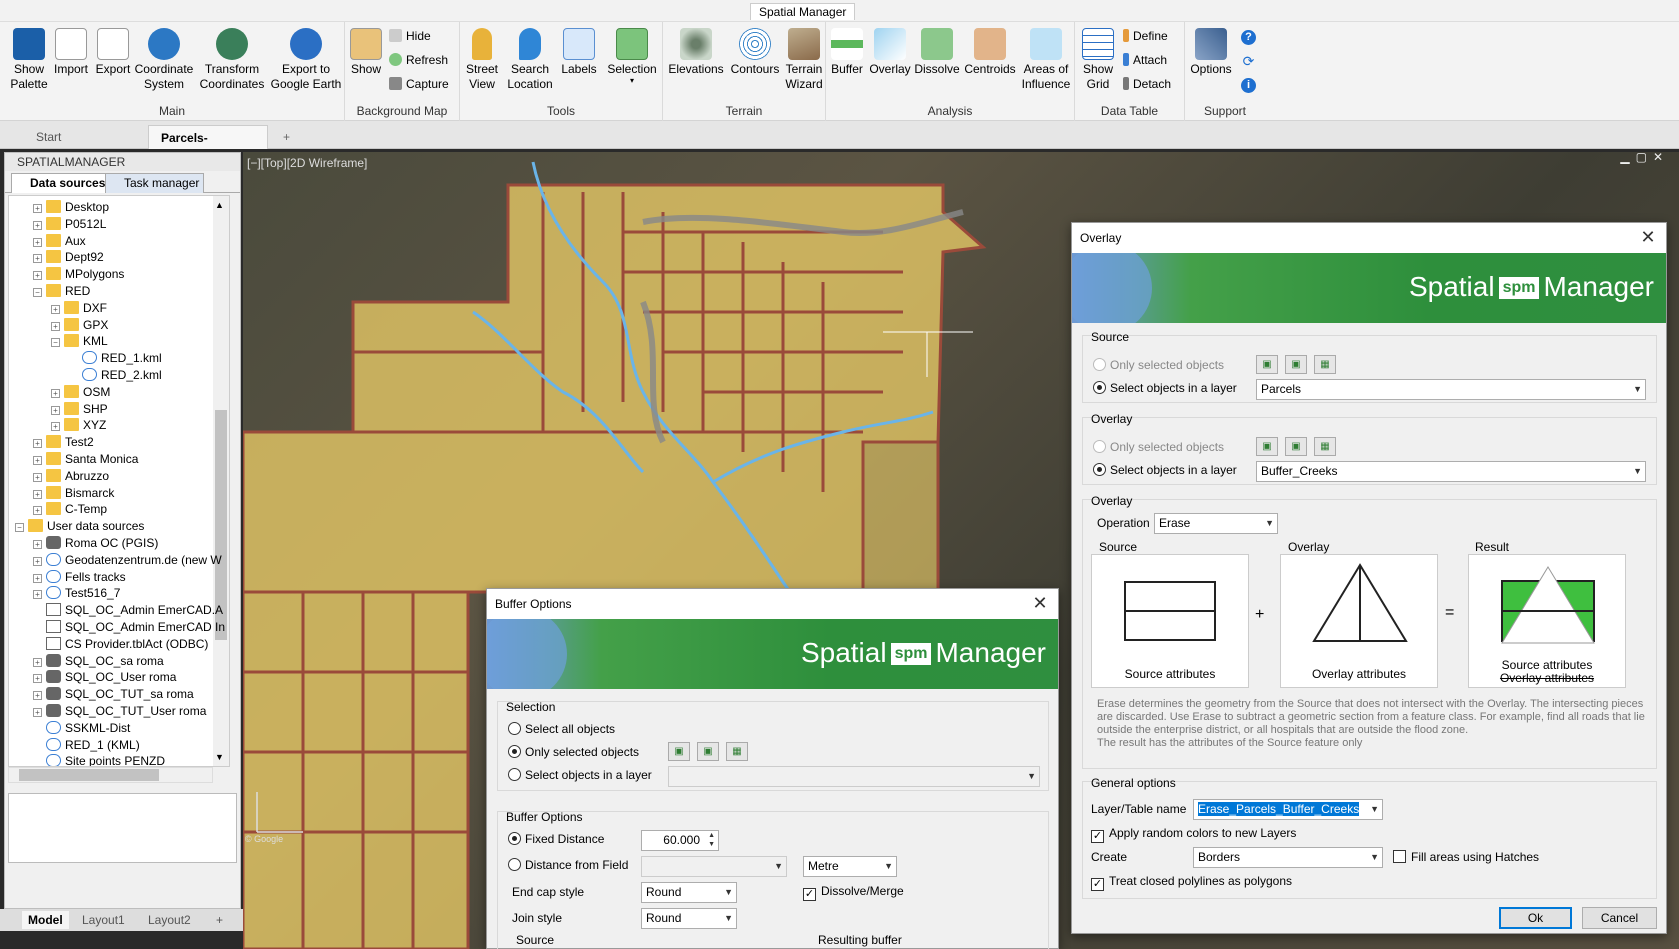 This screenshot has width=1679, height=949. What do you see at coordinates (1046, 57) in the screenshot?
I see `areas-of-influence-button: Areas of Influence` at bounding box center [1046, 57].